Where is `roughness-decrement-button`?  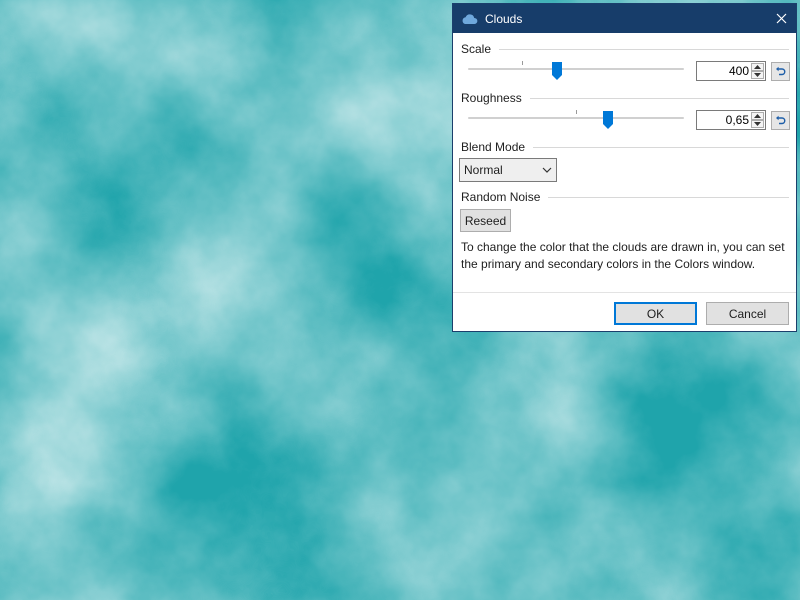
roughness-decrement-button is located at coordinates (757, 124).